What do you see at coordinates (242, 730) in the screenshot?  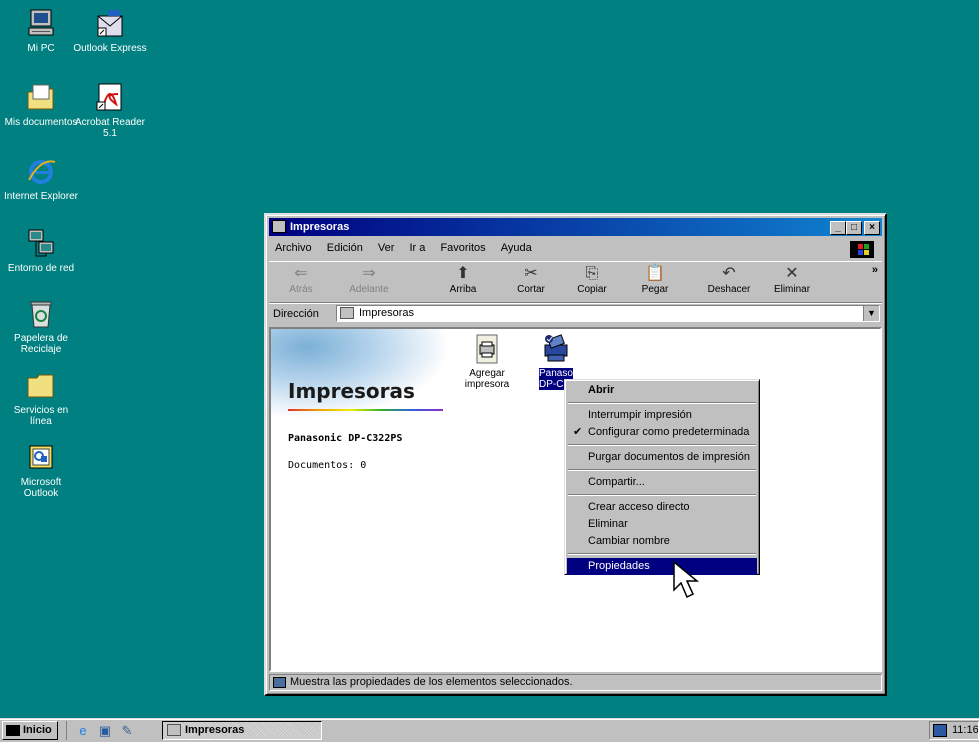 I see `taskbar-button-impresoras: Impresoras` at bounding box center [242, 730].